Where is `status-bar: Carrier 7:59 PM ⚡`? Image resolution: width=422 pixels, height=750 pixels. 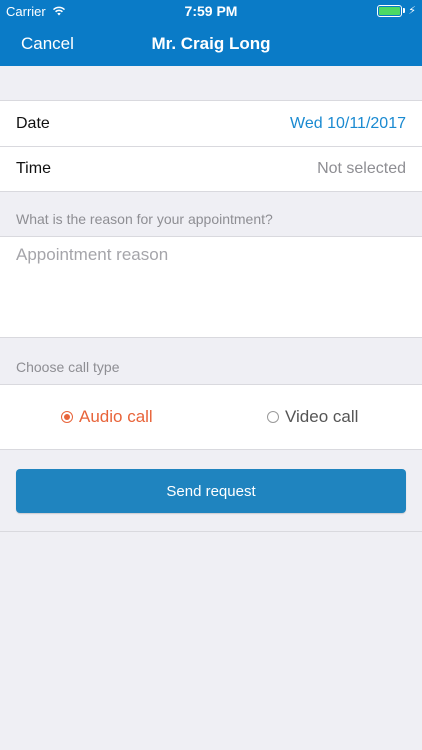 status-bar: Carrier 7:59 PM ⚡ is located at coordinates (211, 11).